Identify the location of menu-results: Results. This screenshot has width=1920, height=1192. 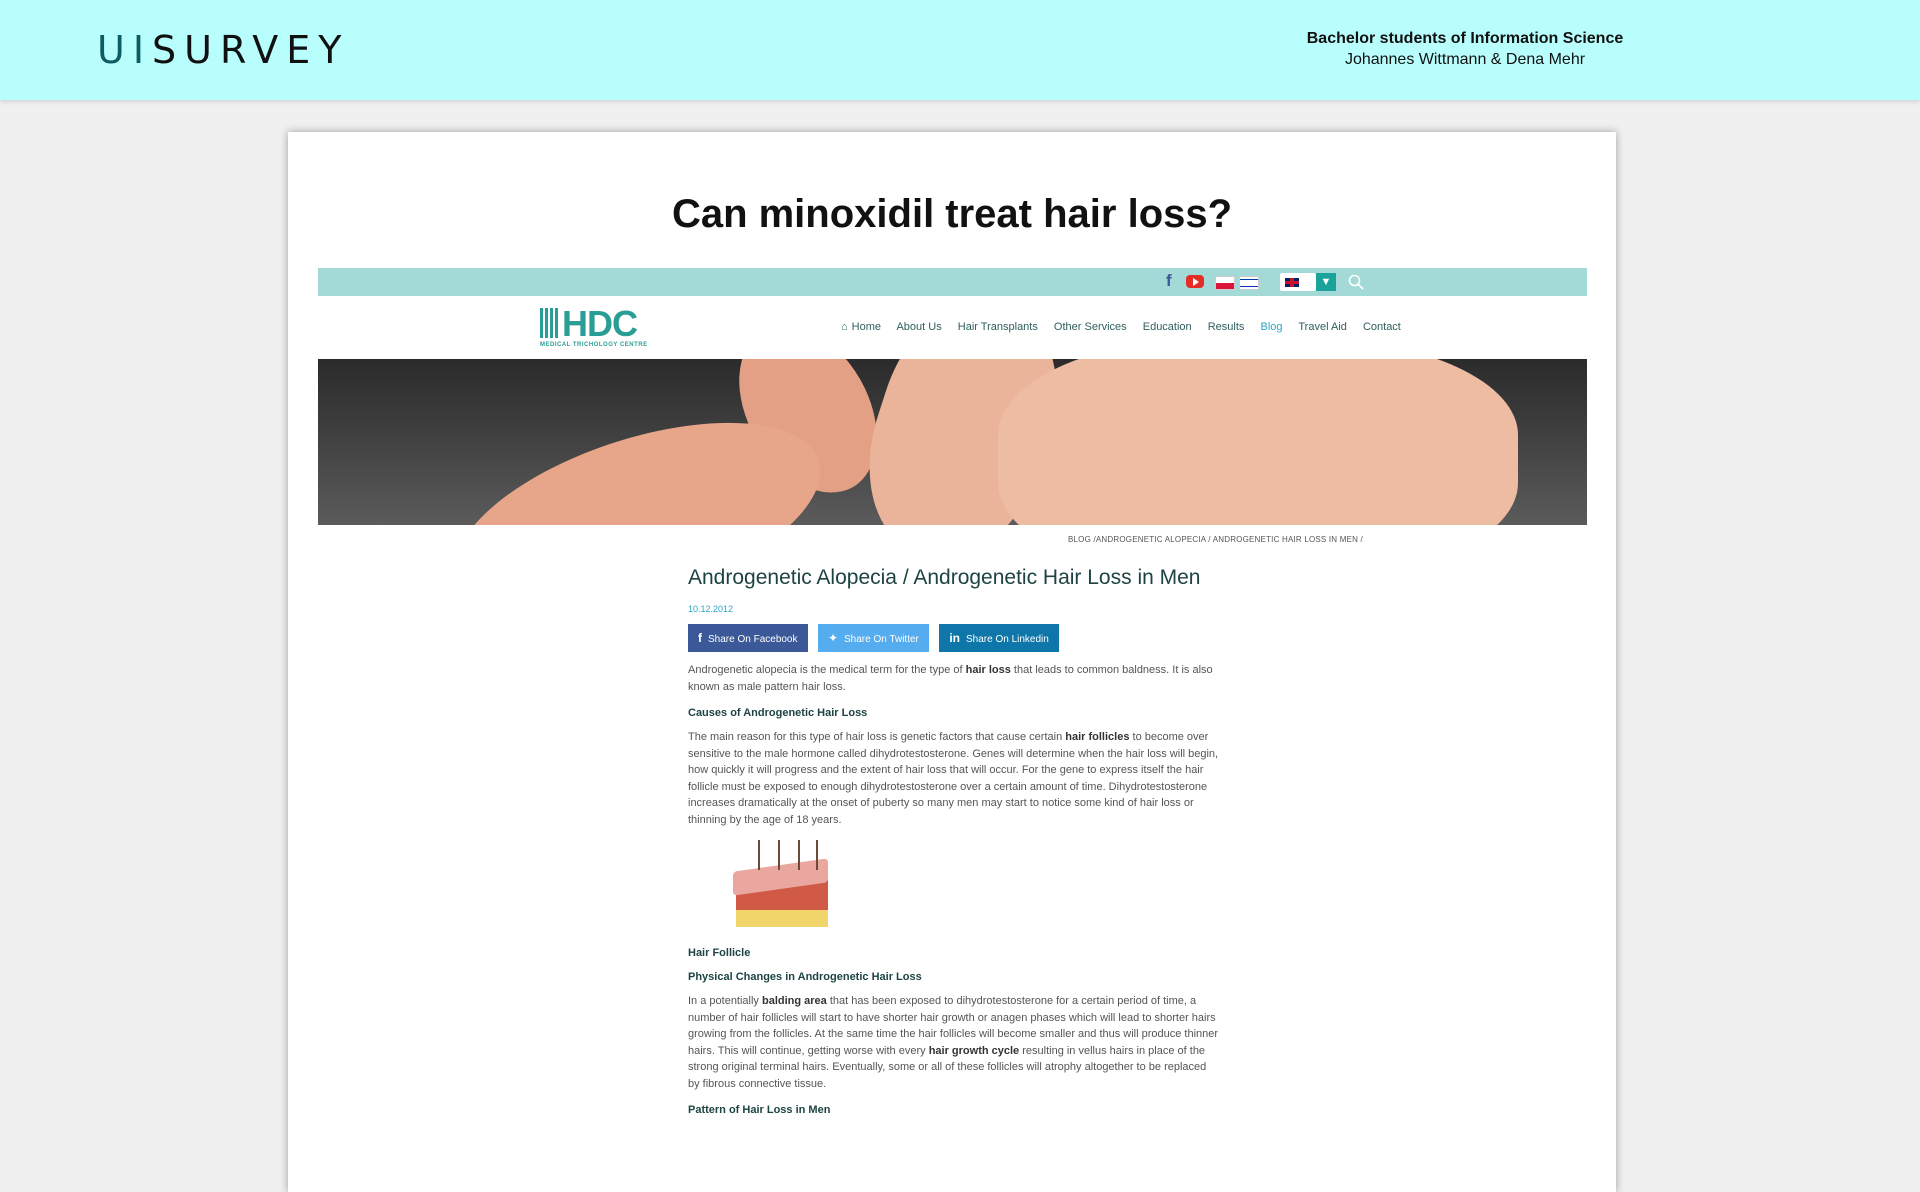
(1226, 327).